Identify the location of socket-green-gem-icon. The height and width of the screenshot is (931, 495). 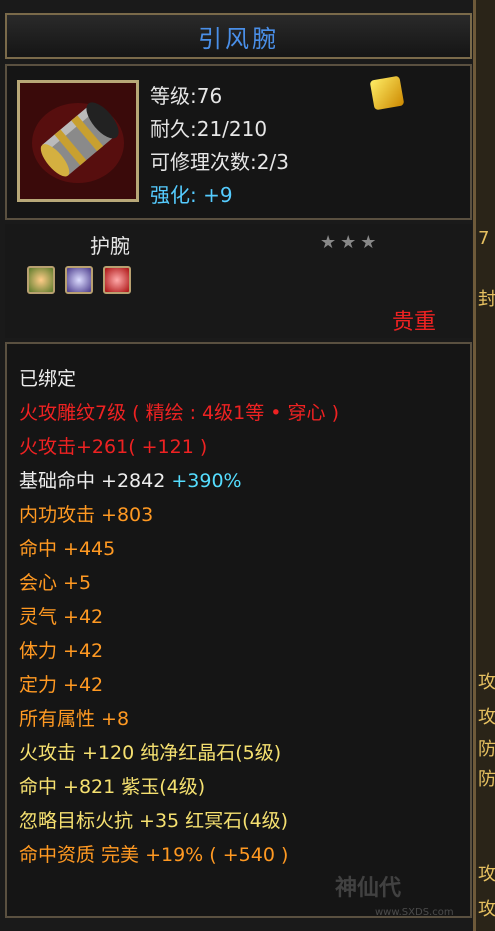
(41, 280).